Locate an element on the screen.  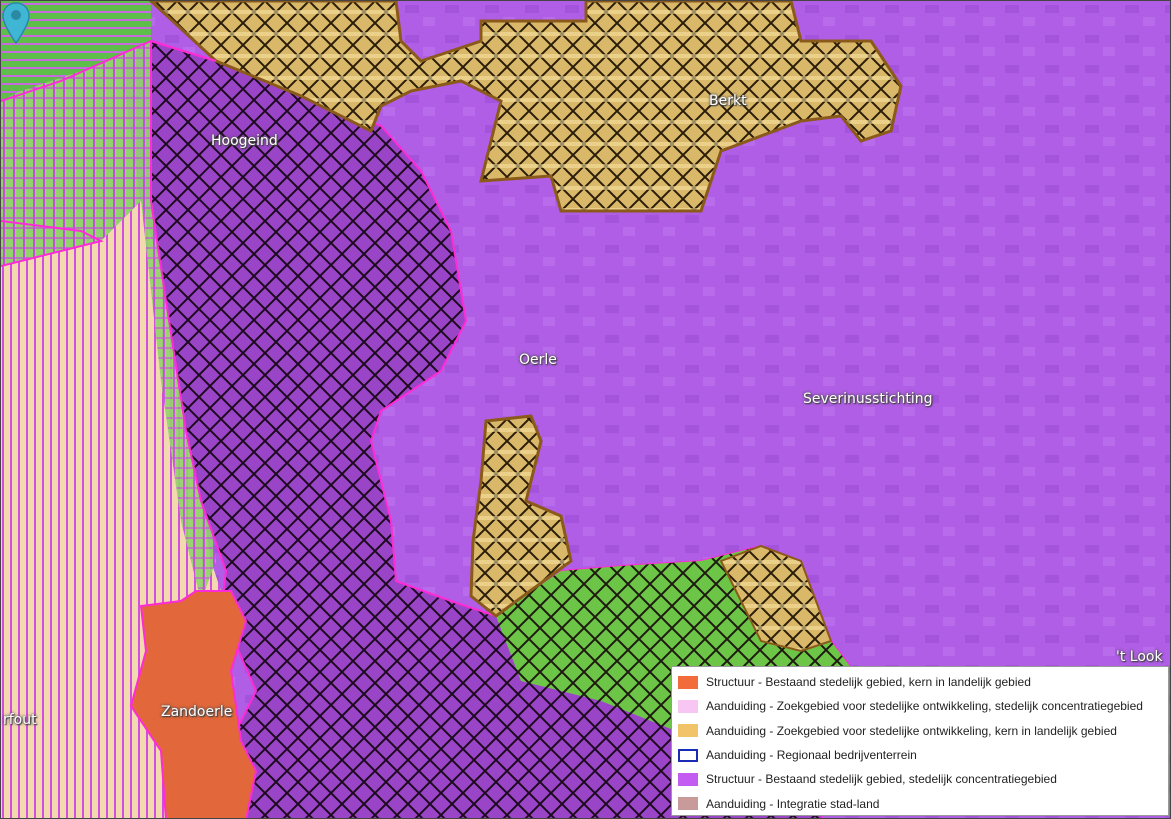
legend-item: Aanduiding - Integratie stad-land is located at coordinates (920, 803).